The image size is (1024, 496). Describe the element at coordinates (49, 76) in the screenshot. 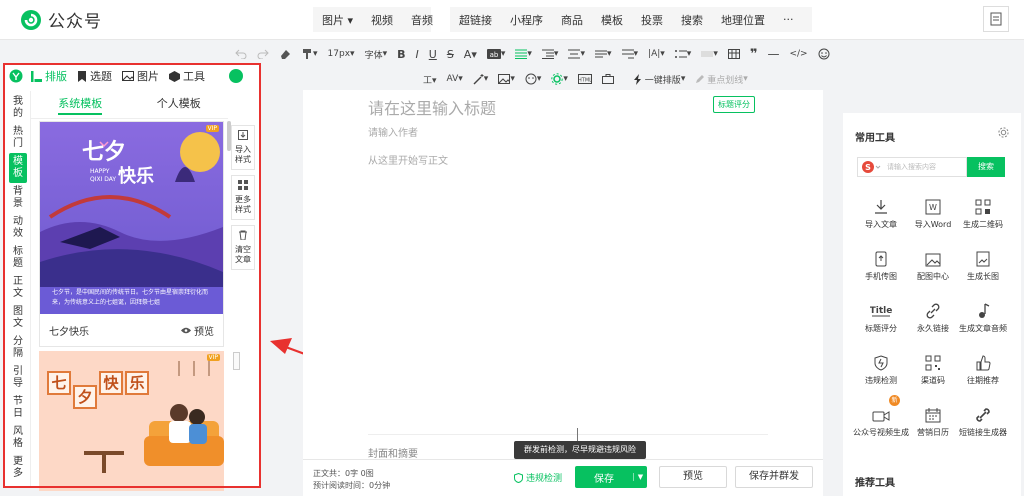

I see `left-tab-0: 排版` at that location.